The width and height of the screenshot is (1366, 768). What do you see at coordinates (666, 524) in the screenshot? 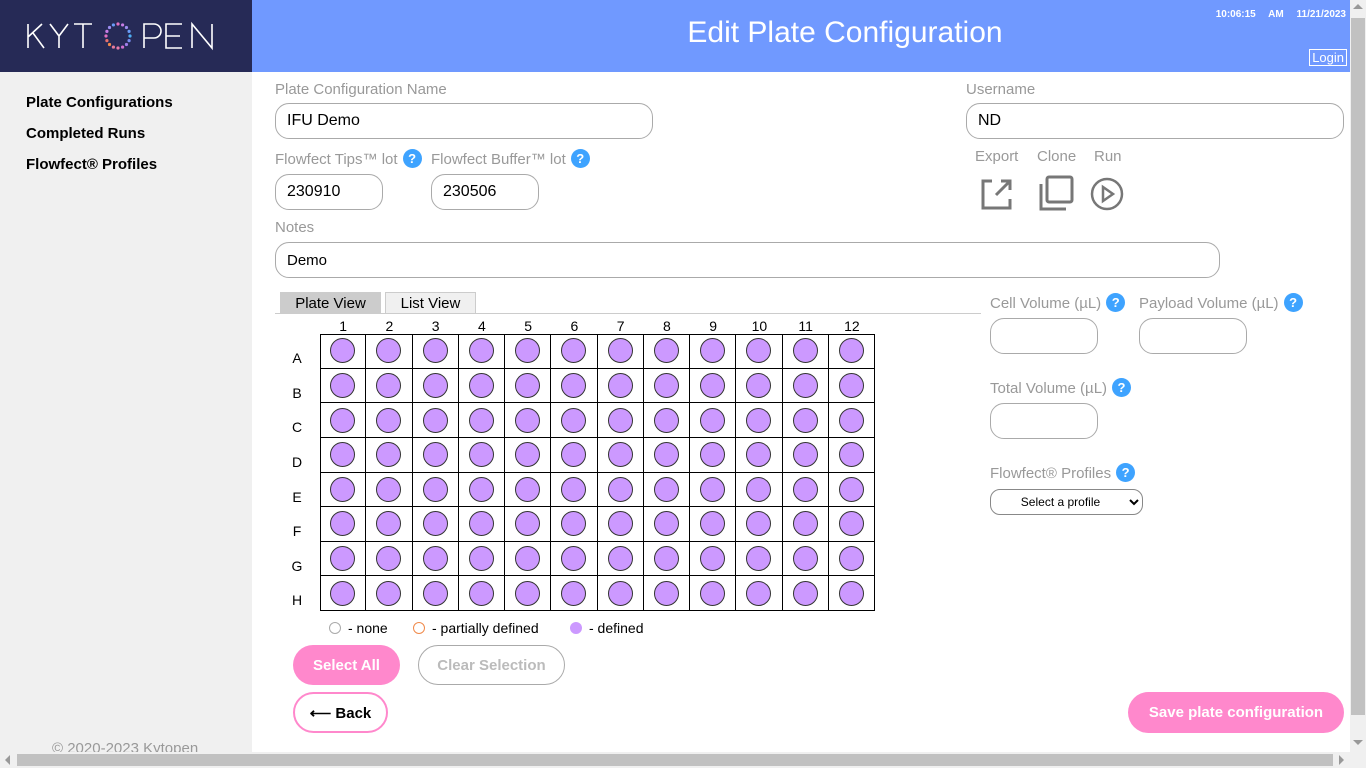
I see `well-F8` at bounding box center [666, 524].